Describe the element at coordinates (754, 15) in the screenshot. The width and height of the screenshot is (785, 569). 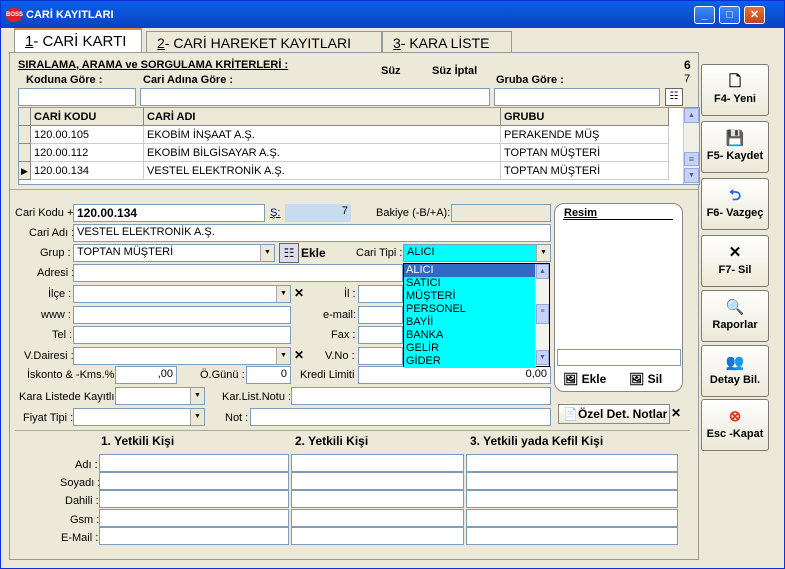
I see `close-button: ✕` at that location.